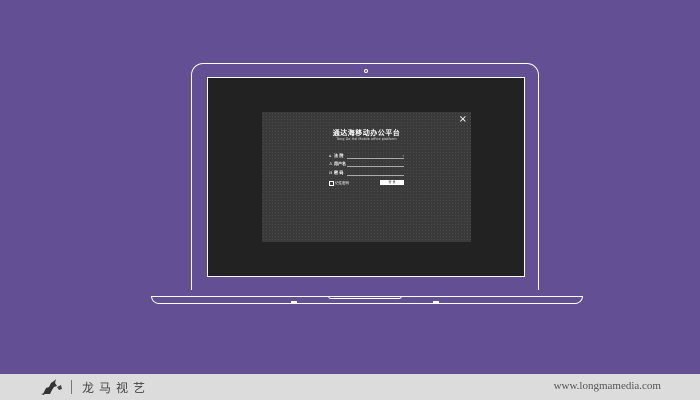 Image resolution: width=700 pixels, height=400 pixels. What do you see at coordinates (365, 297) in the screenshot?
I see `laptop-notch` at bounding box center [365, 297].